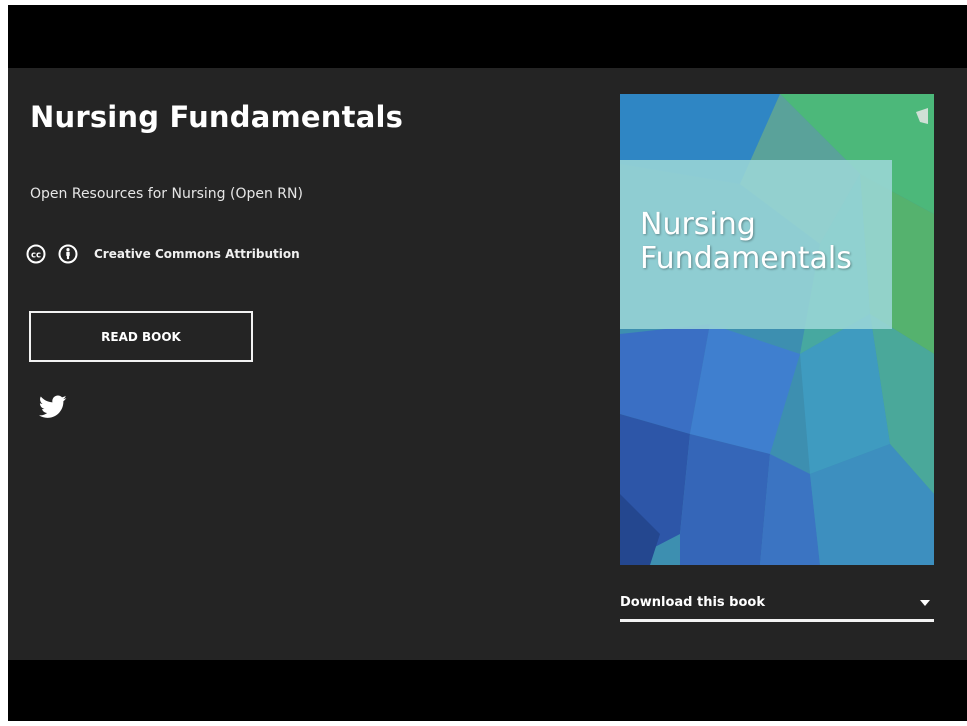  I want to click on letterbox-top, so click(487, 36).